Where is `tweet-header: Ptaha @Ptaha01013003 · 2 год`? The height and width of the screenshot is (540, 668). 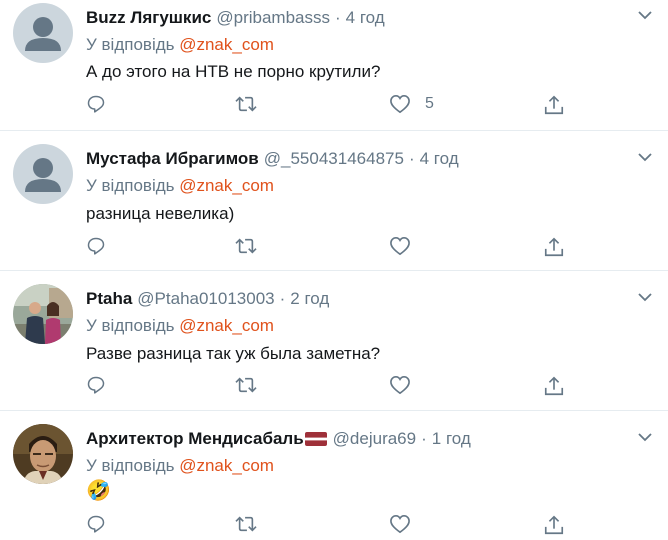
tweet-header: Ptaha @Ptaha01013003 · 2 год is located at coordinates (207, 299).